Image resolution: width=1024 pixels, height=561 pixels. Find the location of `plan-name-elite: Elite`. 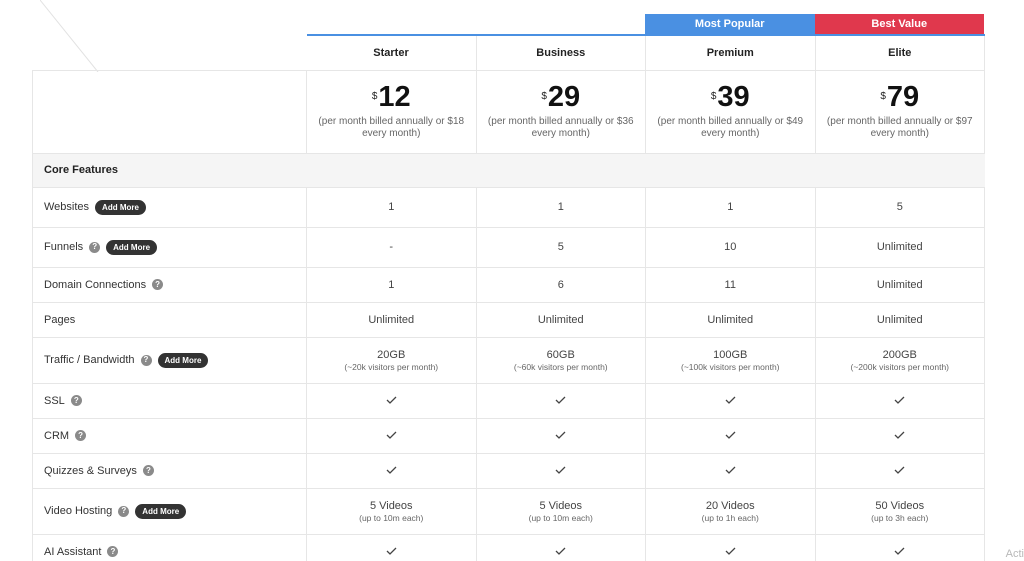

plan-name-elite: Elite is located at coordinates (900, 52).